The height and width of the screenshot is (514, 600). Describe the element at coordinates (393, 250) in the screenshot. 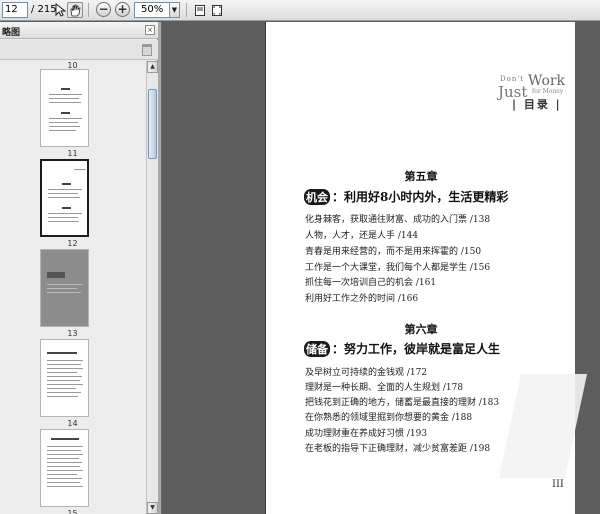

I see `toc-entry: 青春是用来经营的，而不是用来挥霍的 /150` at that location.